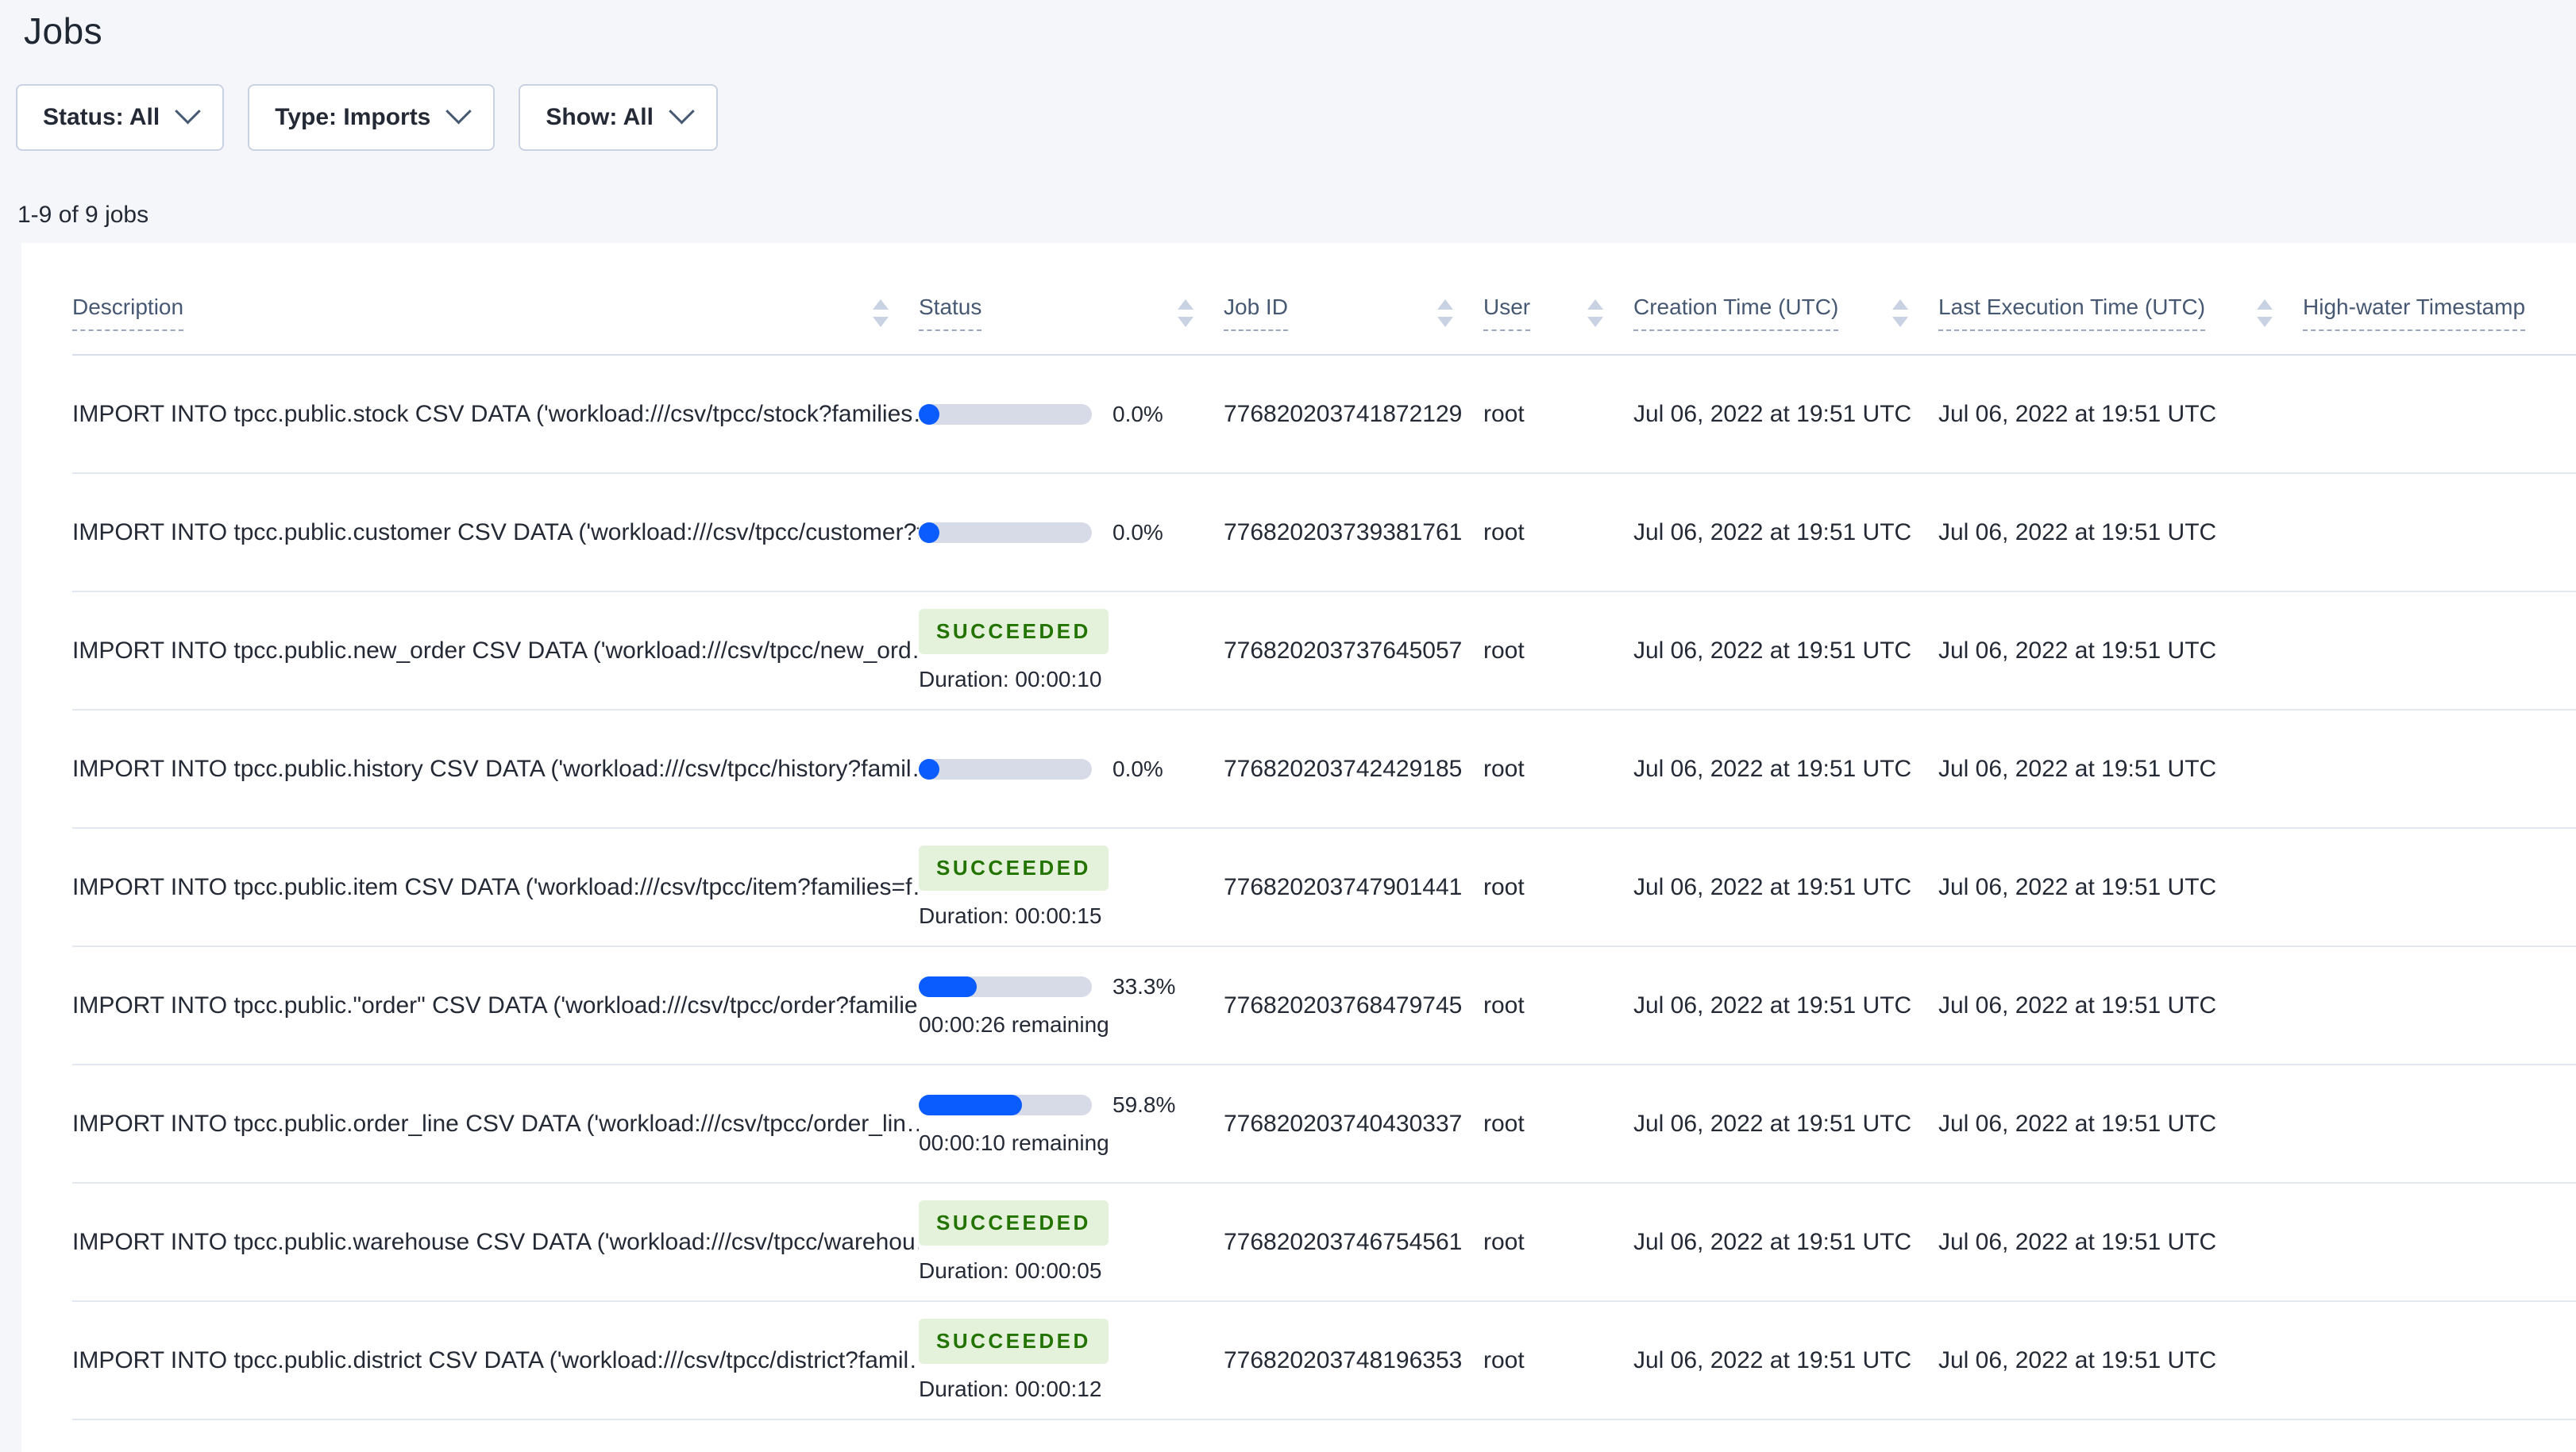  I want to click on type-filter-label: Type: Imports, so click(353, 117).